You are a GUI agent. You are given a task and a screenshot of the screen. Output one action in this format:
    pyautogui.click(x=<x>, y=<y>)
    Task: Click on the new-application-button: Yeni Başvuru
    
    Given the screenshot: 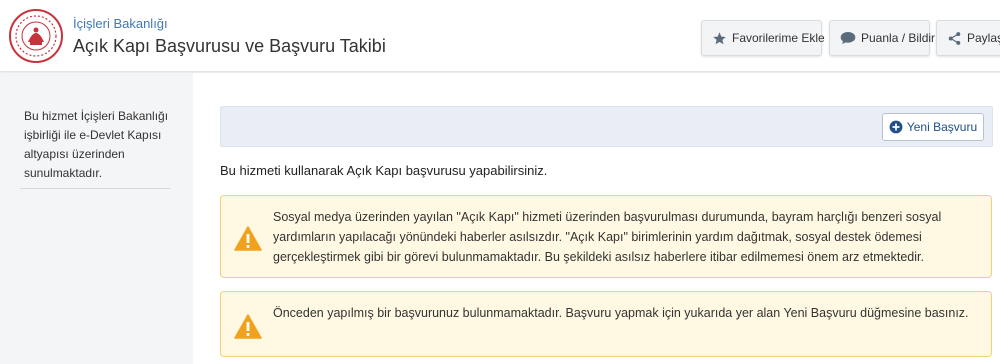 What is the action you would take?
    pyautogui.click(x=933, y=127)
    